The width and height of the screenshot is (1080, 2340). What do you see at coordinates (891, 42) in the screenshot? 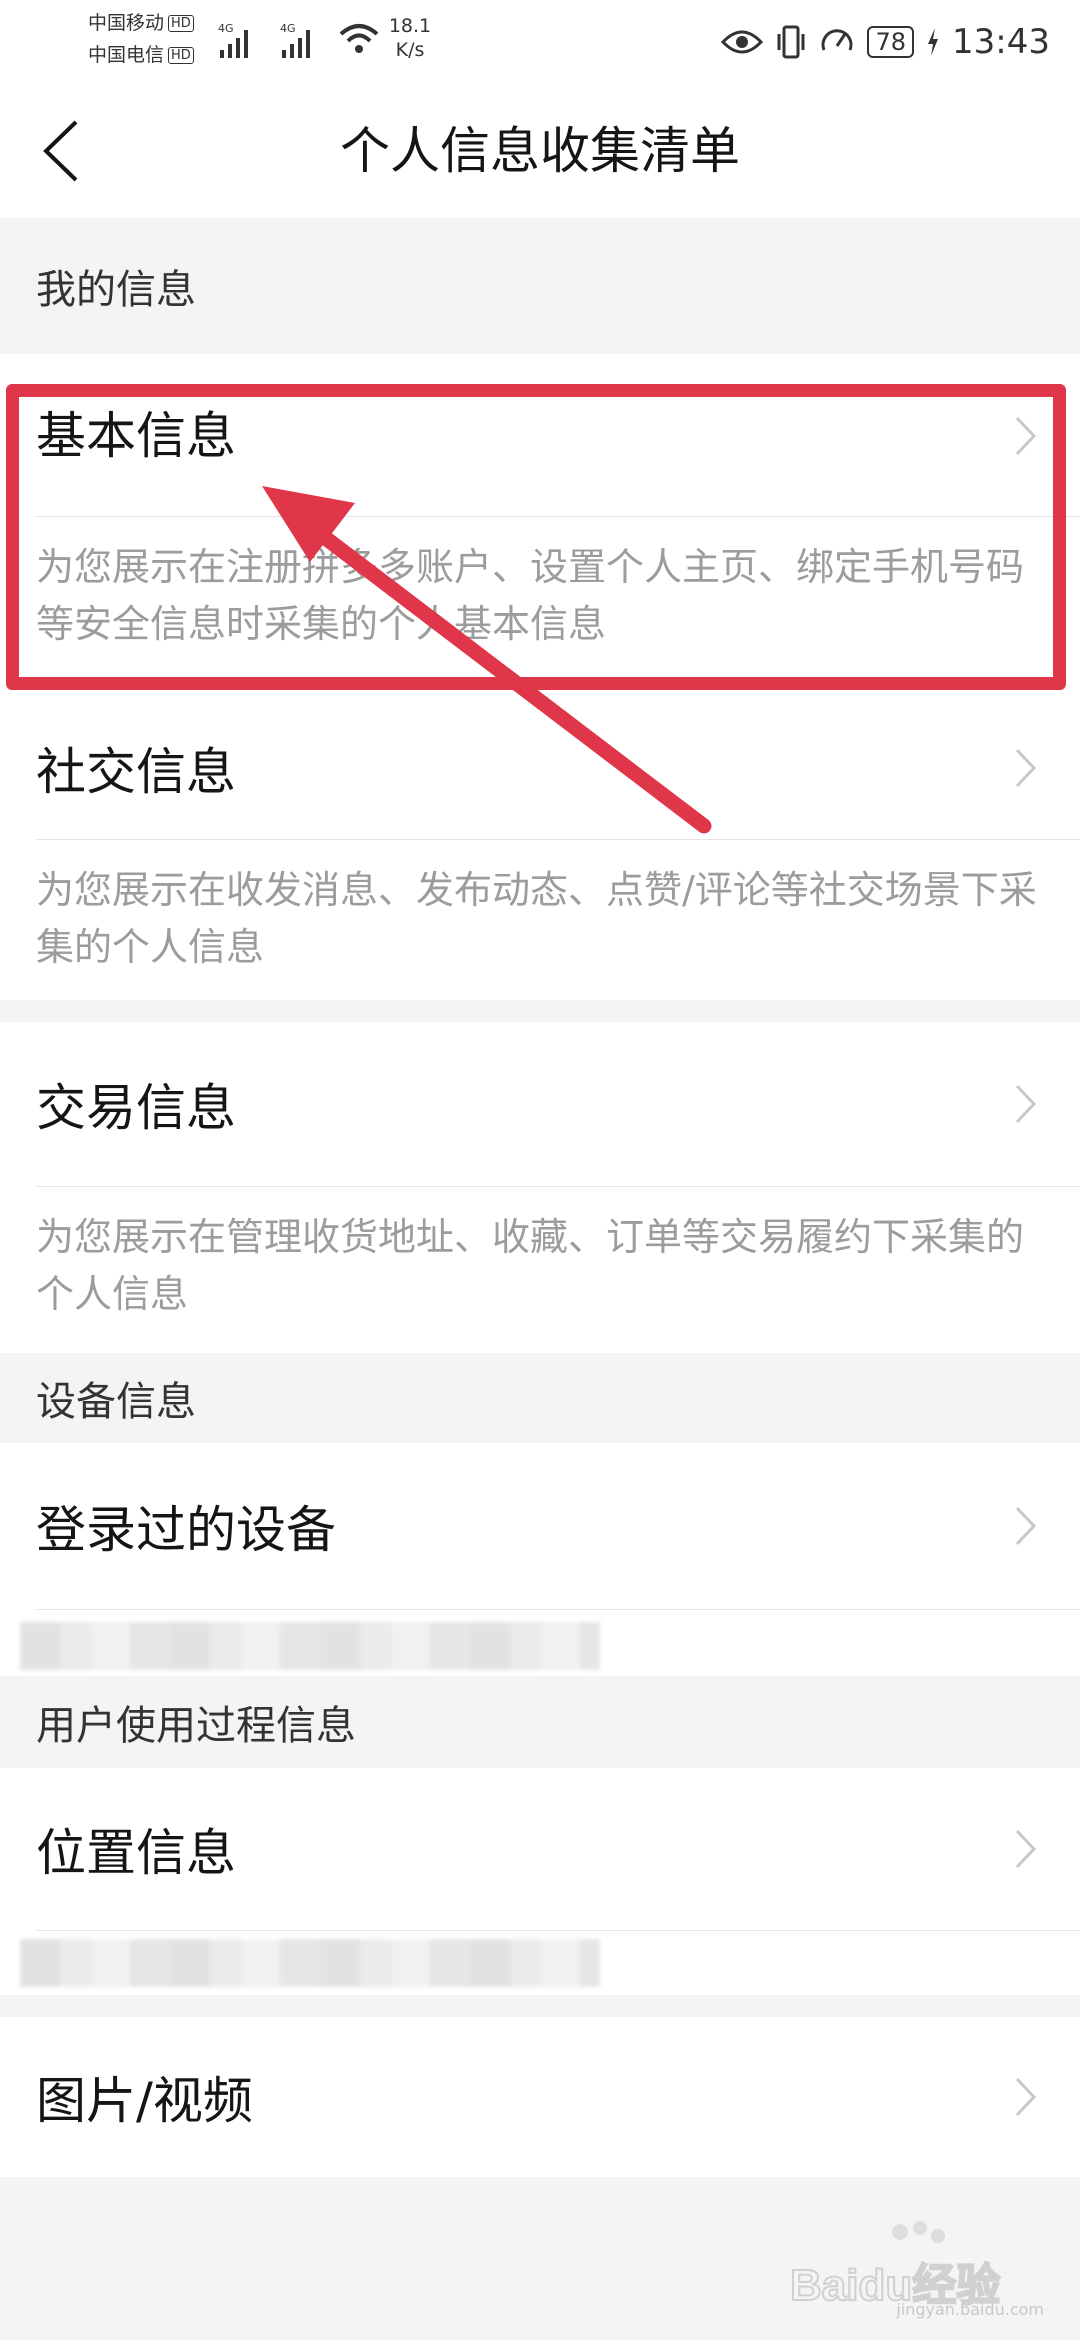
I see `battery-level: 78` at bounding box center [891, 42].